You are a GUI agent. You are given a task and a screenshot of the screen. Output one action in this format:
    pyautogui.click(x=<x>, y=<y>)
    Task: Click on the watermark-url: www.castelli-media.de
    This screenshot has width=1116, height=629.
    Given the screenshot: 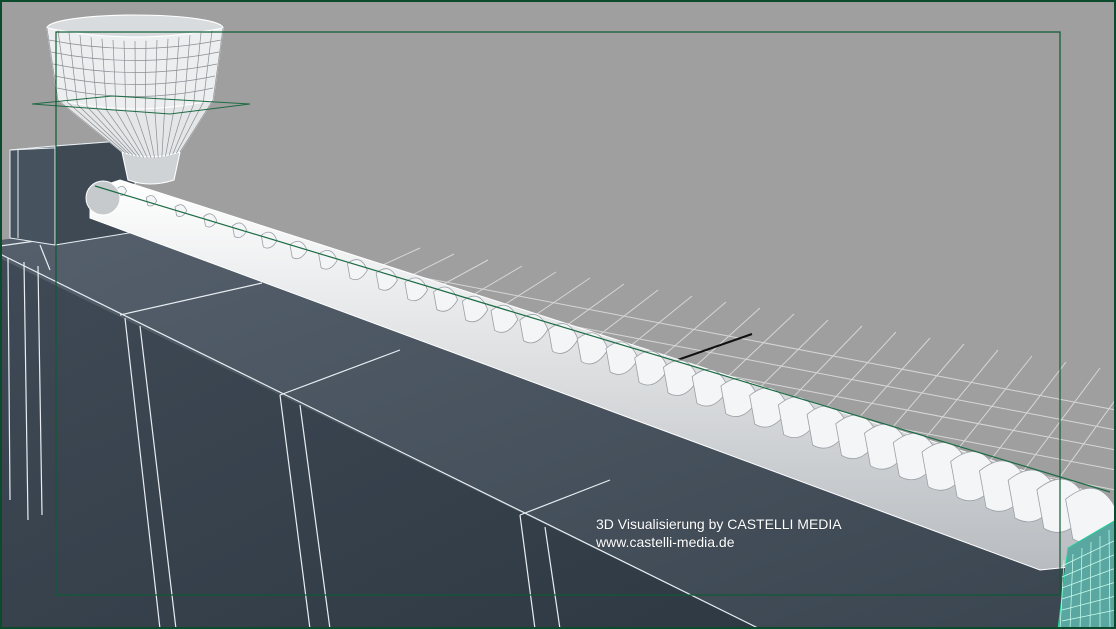 What is the action you would take?
    pyautogui.click(x=665, y=542)
    